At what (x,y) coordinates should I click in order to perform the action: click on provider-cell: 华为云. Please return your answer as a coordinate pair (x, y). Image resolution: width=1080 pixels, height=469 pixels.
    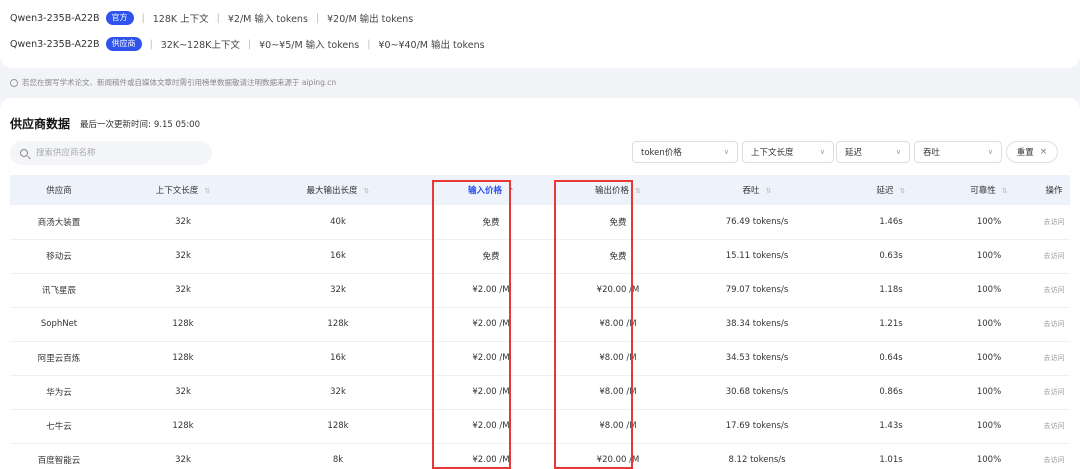
    Looking at the image, I should click on (59, 393).